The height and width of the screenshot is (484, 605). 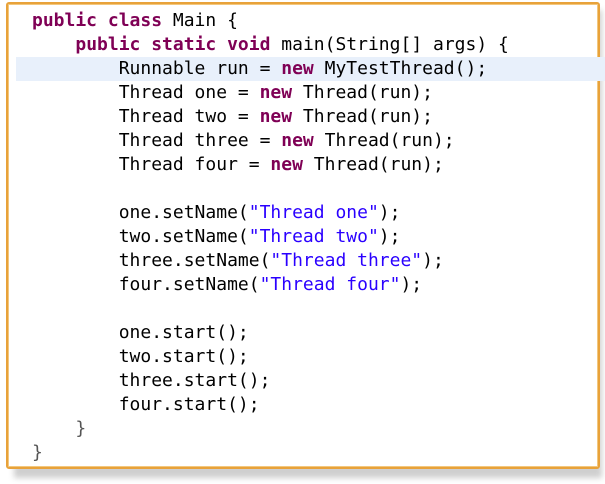 What do you see at coordinates (140, 356) in the screenshot?
I see `code-text: two.start();` at bounding box center [140, 356].